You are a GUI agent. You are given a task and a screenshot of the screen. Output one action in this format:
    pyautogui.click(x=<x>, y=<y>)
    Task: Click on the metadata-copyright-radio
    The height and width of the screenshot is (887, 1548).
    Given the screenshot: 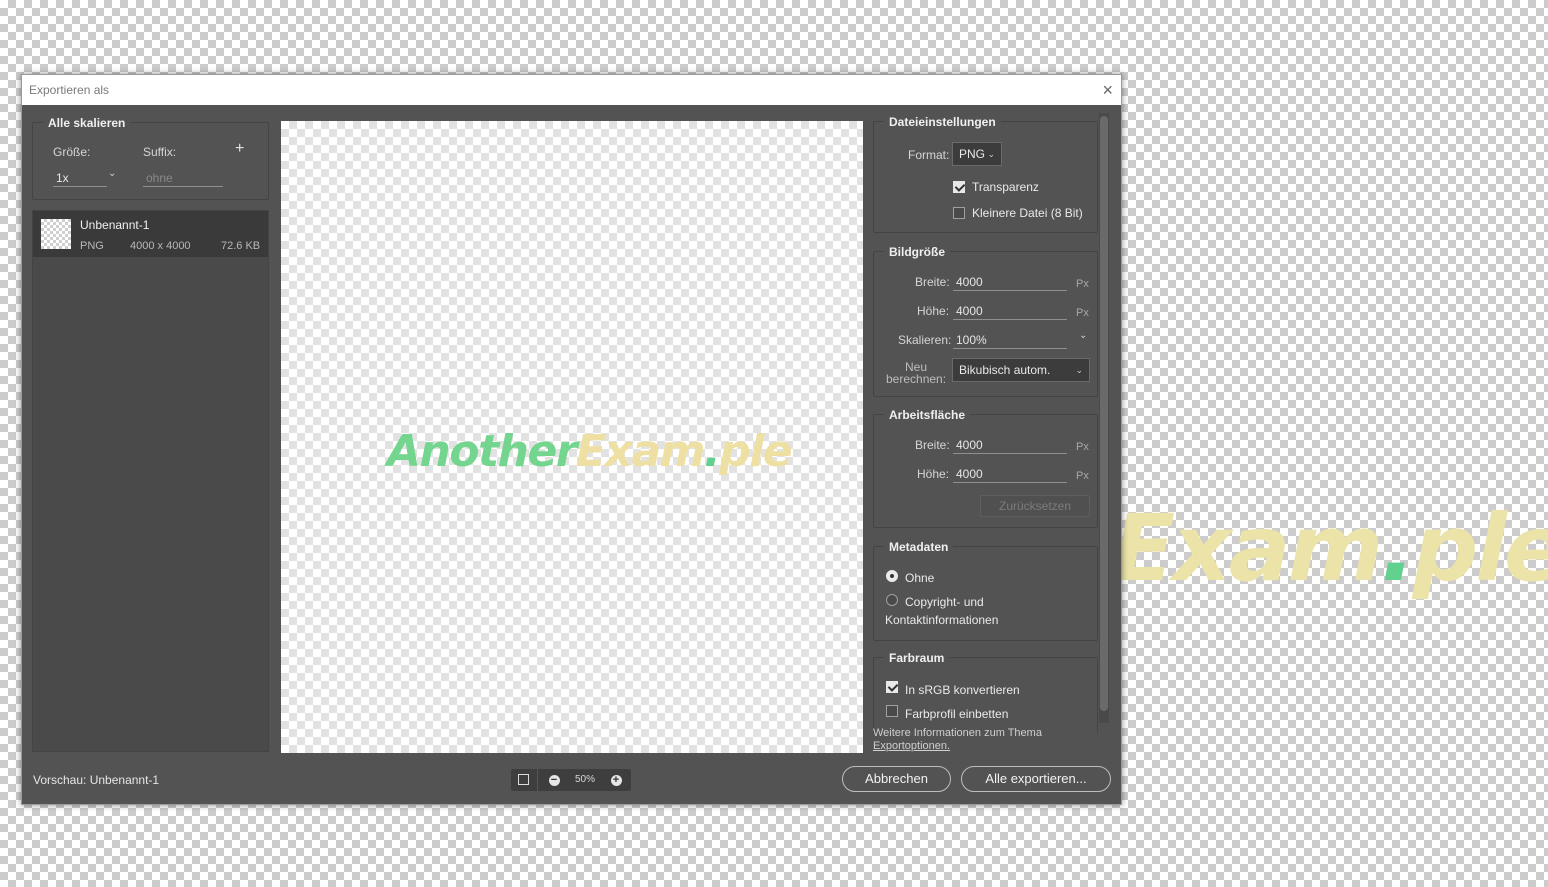 What is the action you would take?
    pyautogui.click(x=892, y=600)
    